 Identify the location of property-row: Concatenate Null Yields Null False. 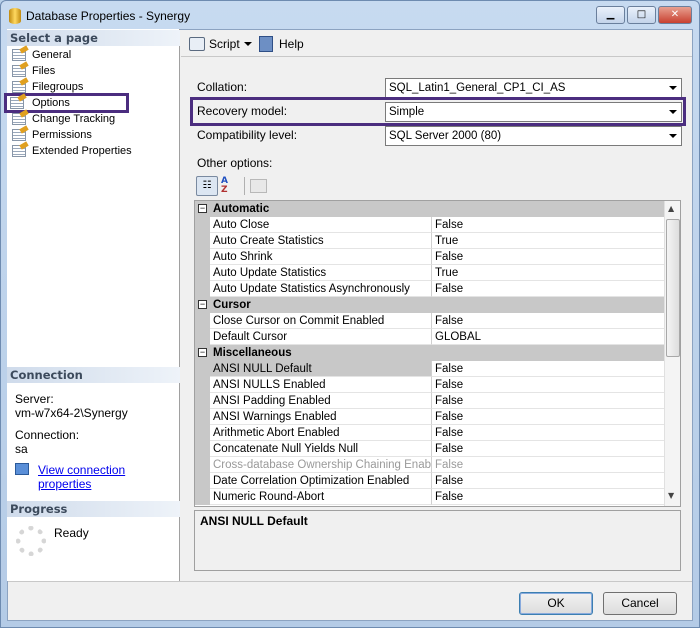
(429, 449).